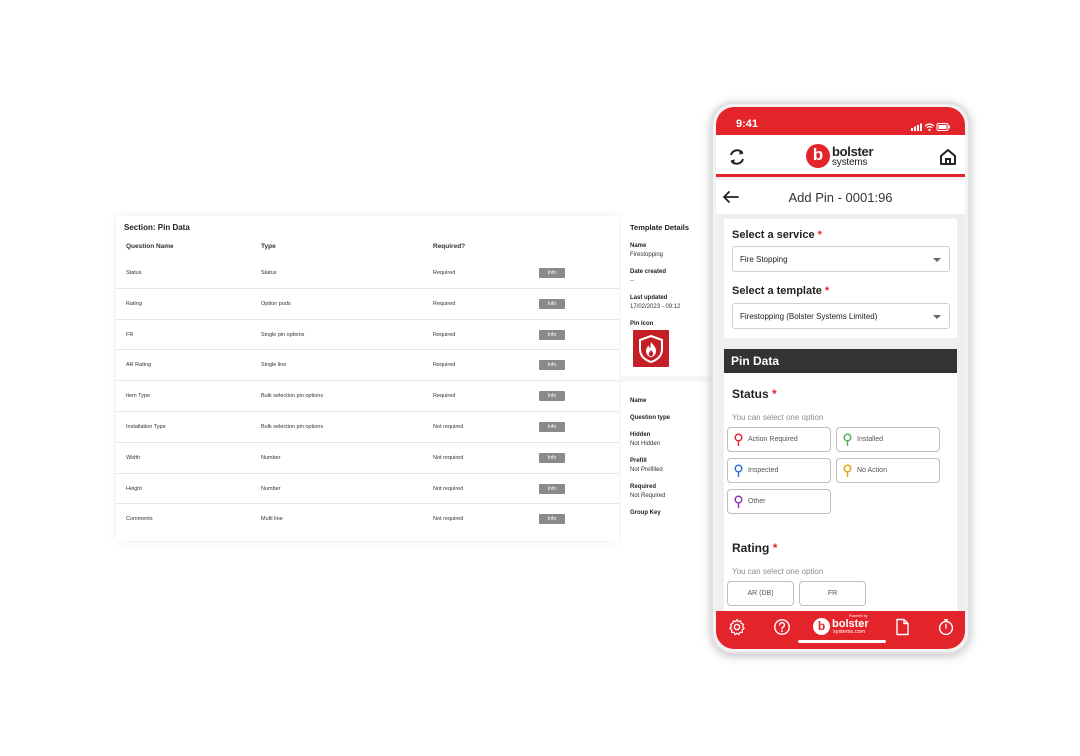  I want to click on group-key-label: Group Key, so click(645, 513).